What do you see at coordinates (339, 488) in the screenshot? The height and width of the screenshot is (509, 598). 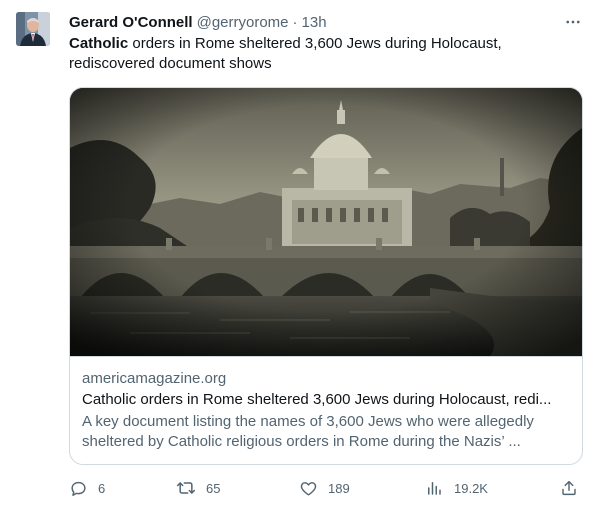 I see `like-count: 189` at bounding box center [339, 488].